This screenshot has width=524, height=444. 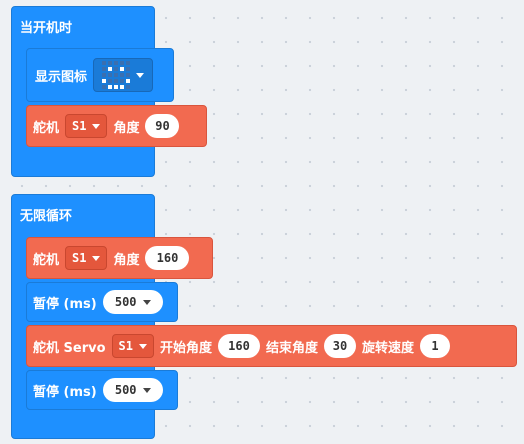 I want to click on end-angle-input: 30, so click(x=340, y=346).